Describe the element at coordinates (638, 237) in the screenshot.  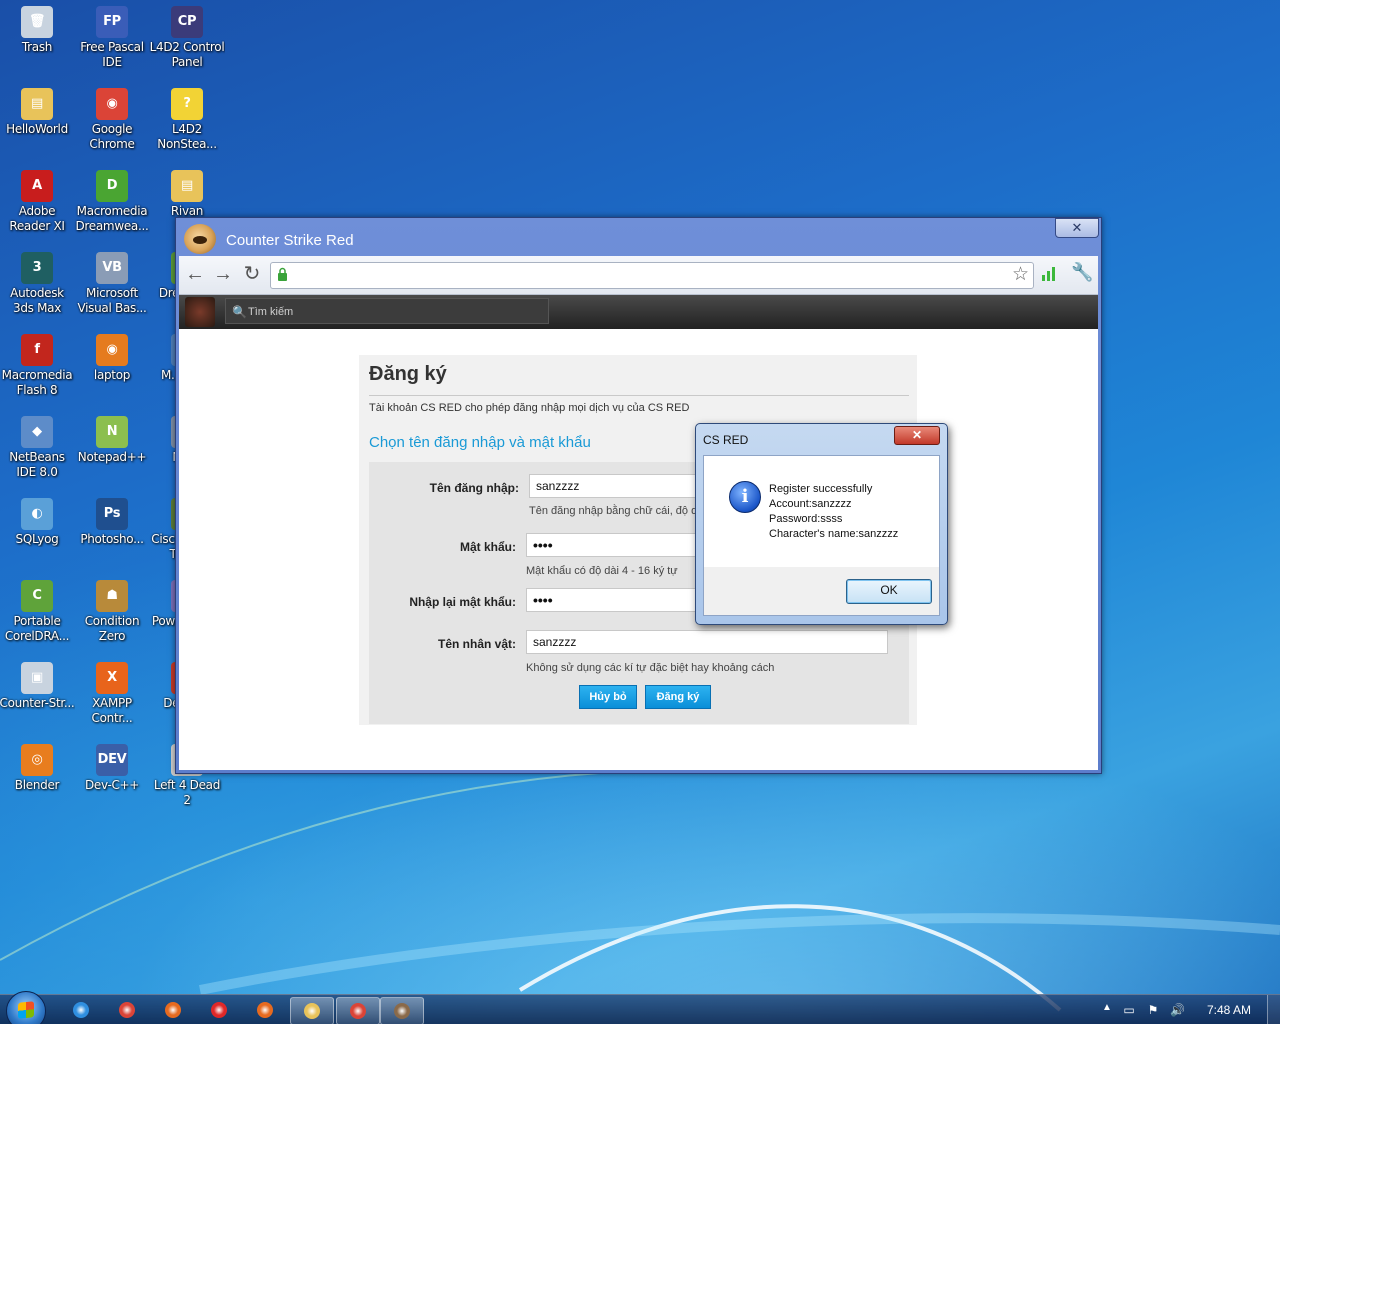
I see `window-titlebar: Counter Strike Red ✕` at that location.